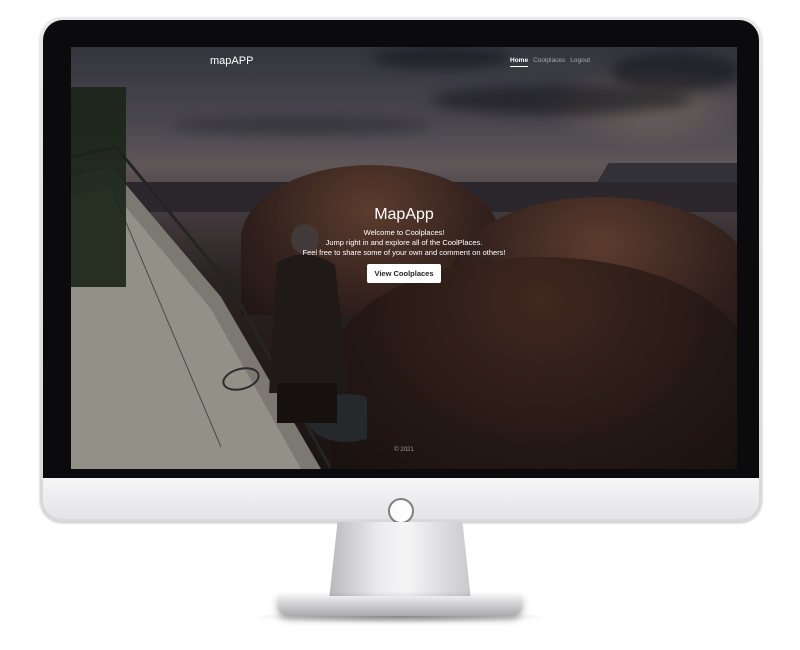 The width and height of the screenshot is (800, 650). I want to click on monitor-logo-icon, so click(401, 511).